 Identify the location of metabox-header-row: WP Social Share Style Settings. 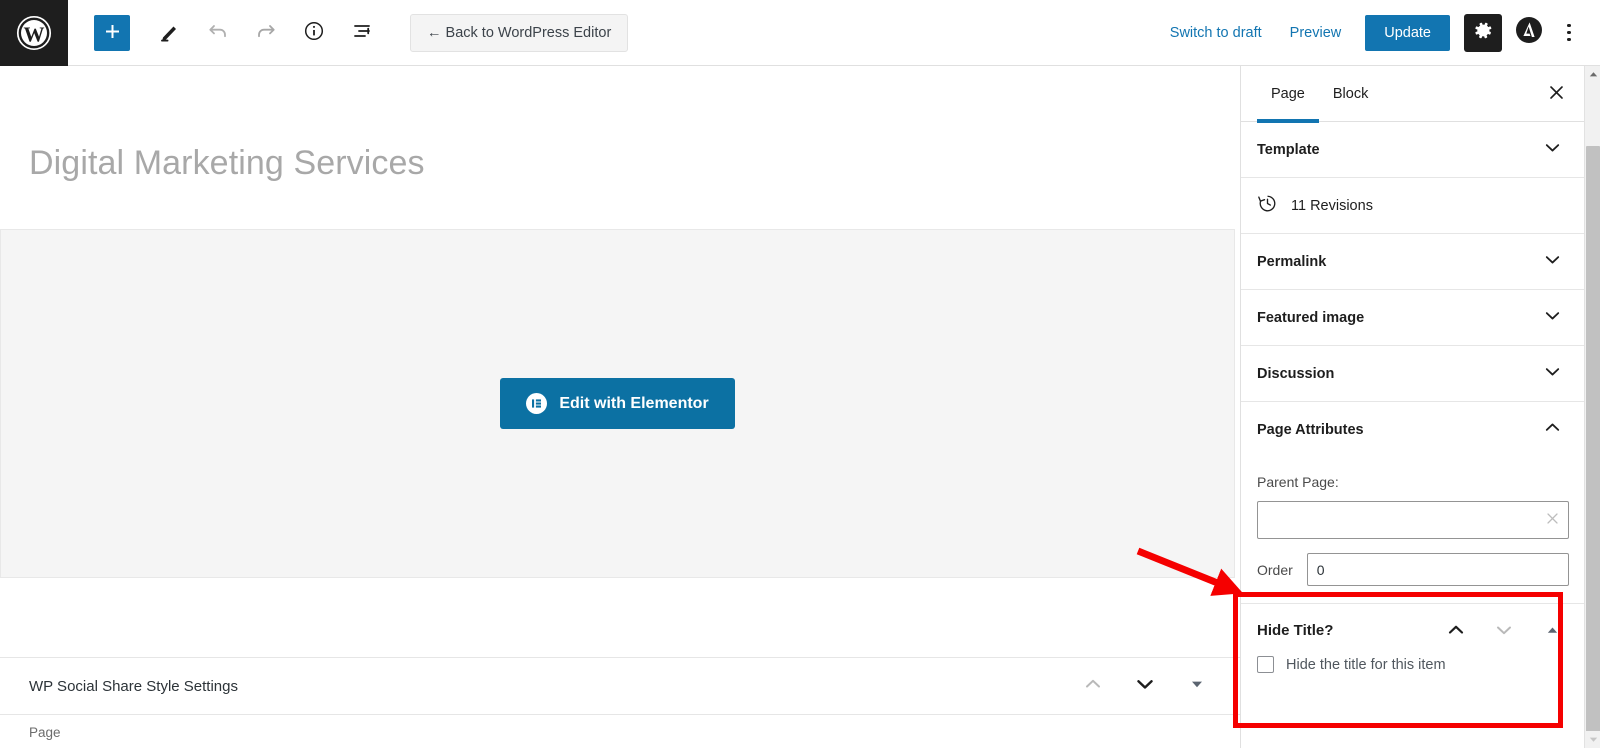
(620, 686).